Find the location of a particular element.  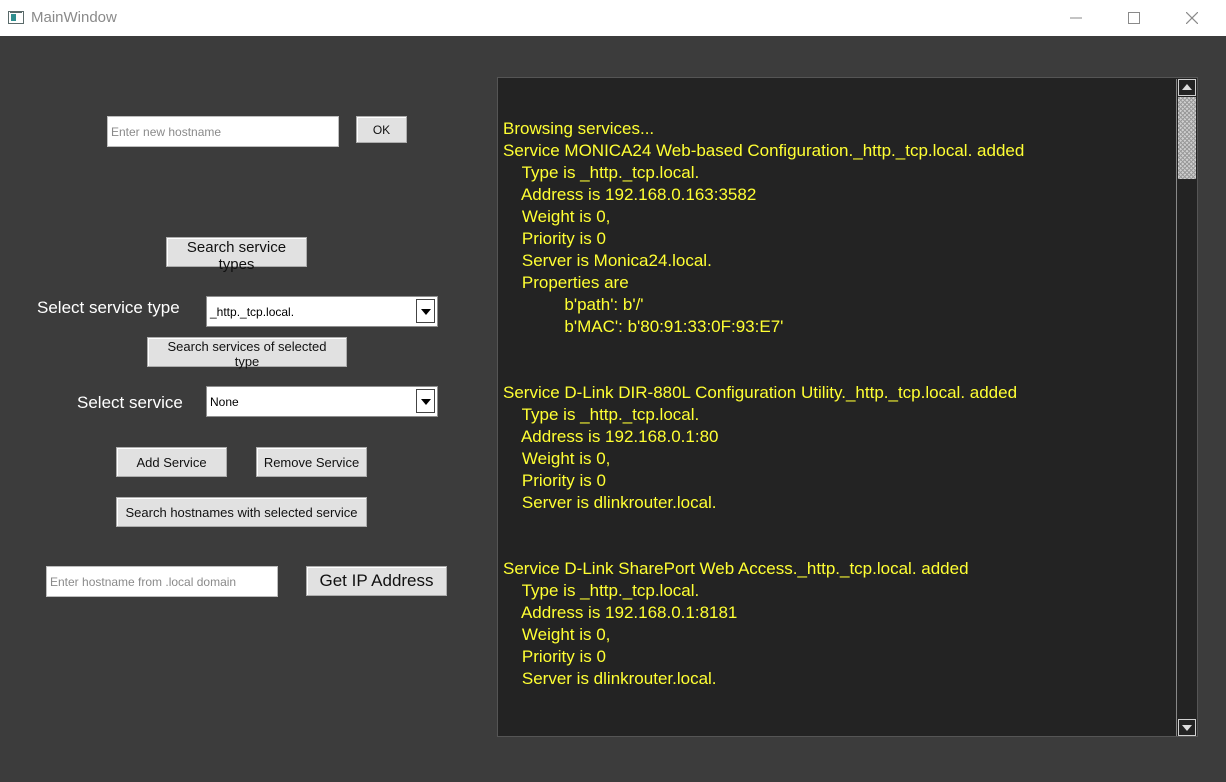

maximize-button is located at coordinates (1134, 18).